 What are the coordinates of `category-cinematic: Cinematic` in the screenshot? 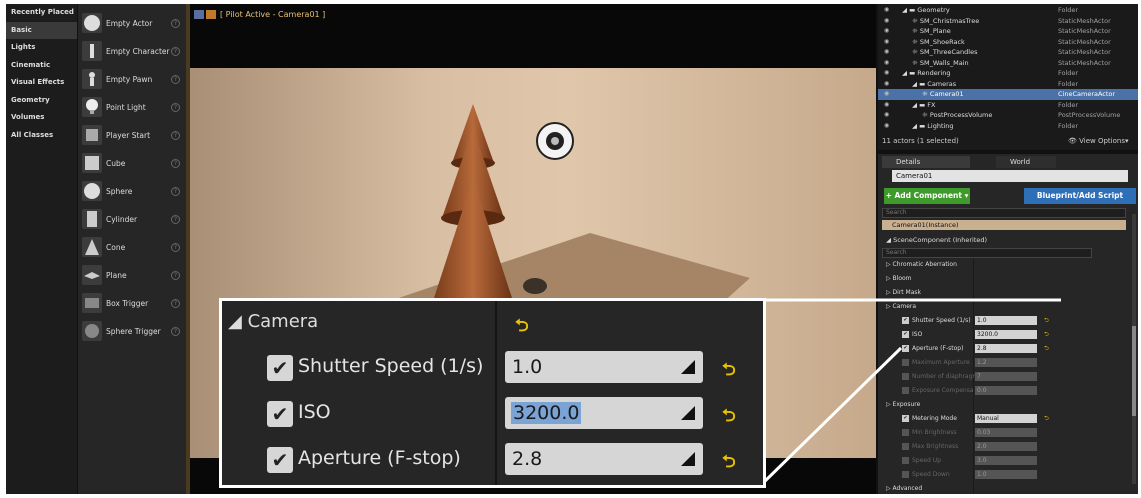 It's located at (41, 66).